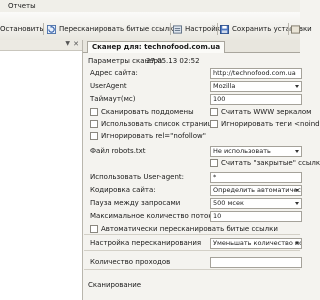  What do you see at coordinates (270, 124) in the screenshot?
I see `ignore-noindex-label: Игнорировать теги <noindex>` at bounding box center [270, 124].